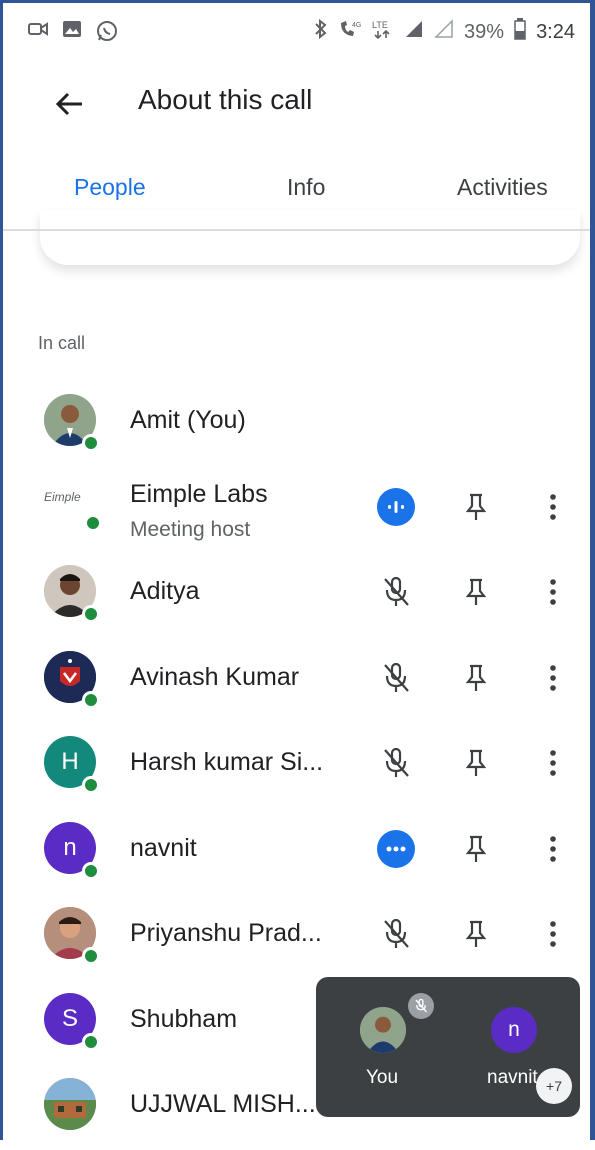  What do you see at coordinates (163, 847) in the screenshot?
I see `participant-name: navnit` at bounding box center [163, 847].